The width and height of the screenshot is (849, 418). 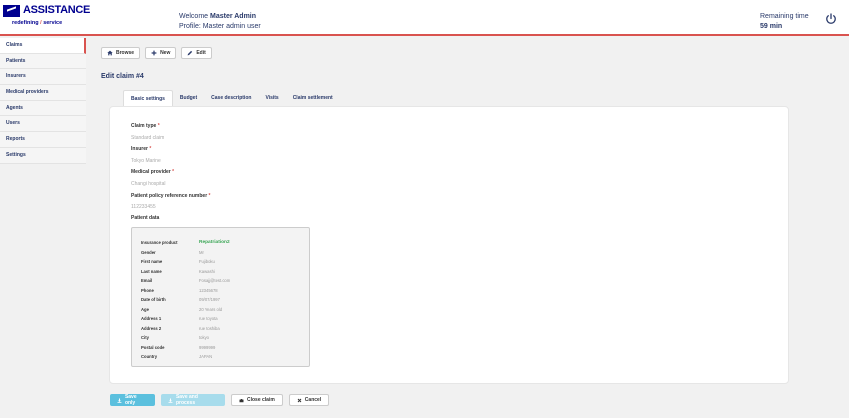 I want to click on medical-provider-label: Medical provider *, so click(x=153, y=172).